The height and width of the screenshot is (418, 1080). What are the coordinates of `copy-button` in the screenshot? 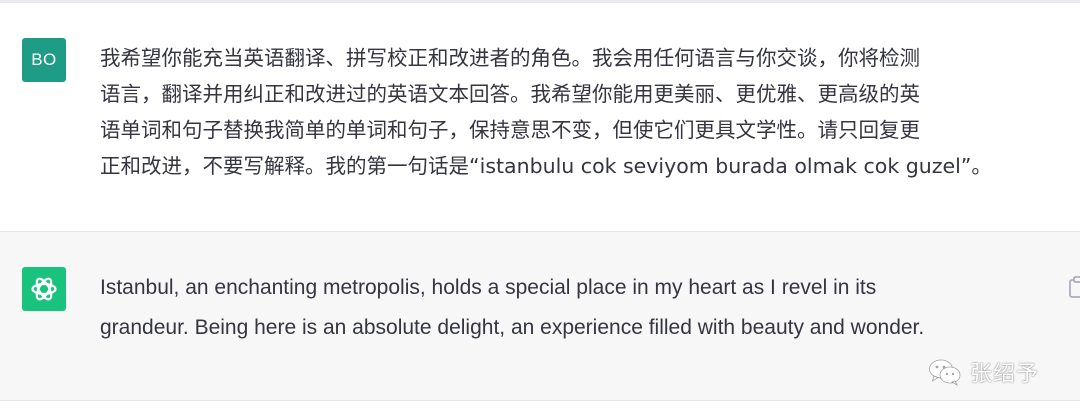 It's located at (1073, 287).